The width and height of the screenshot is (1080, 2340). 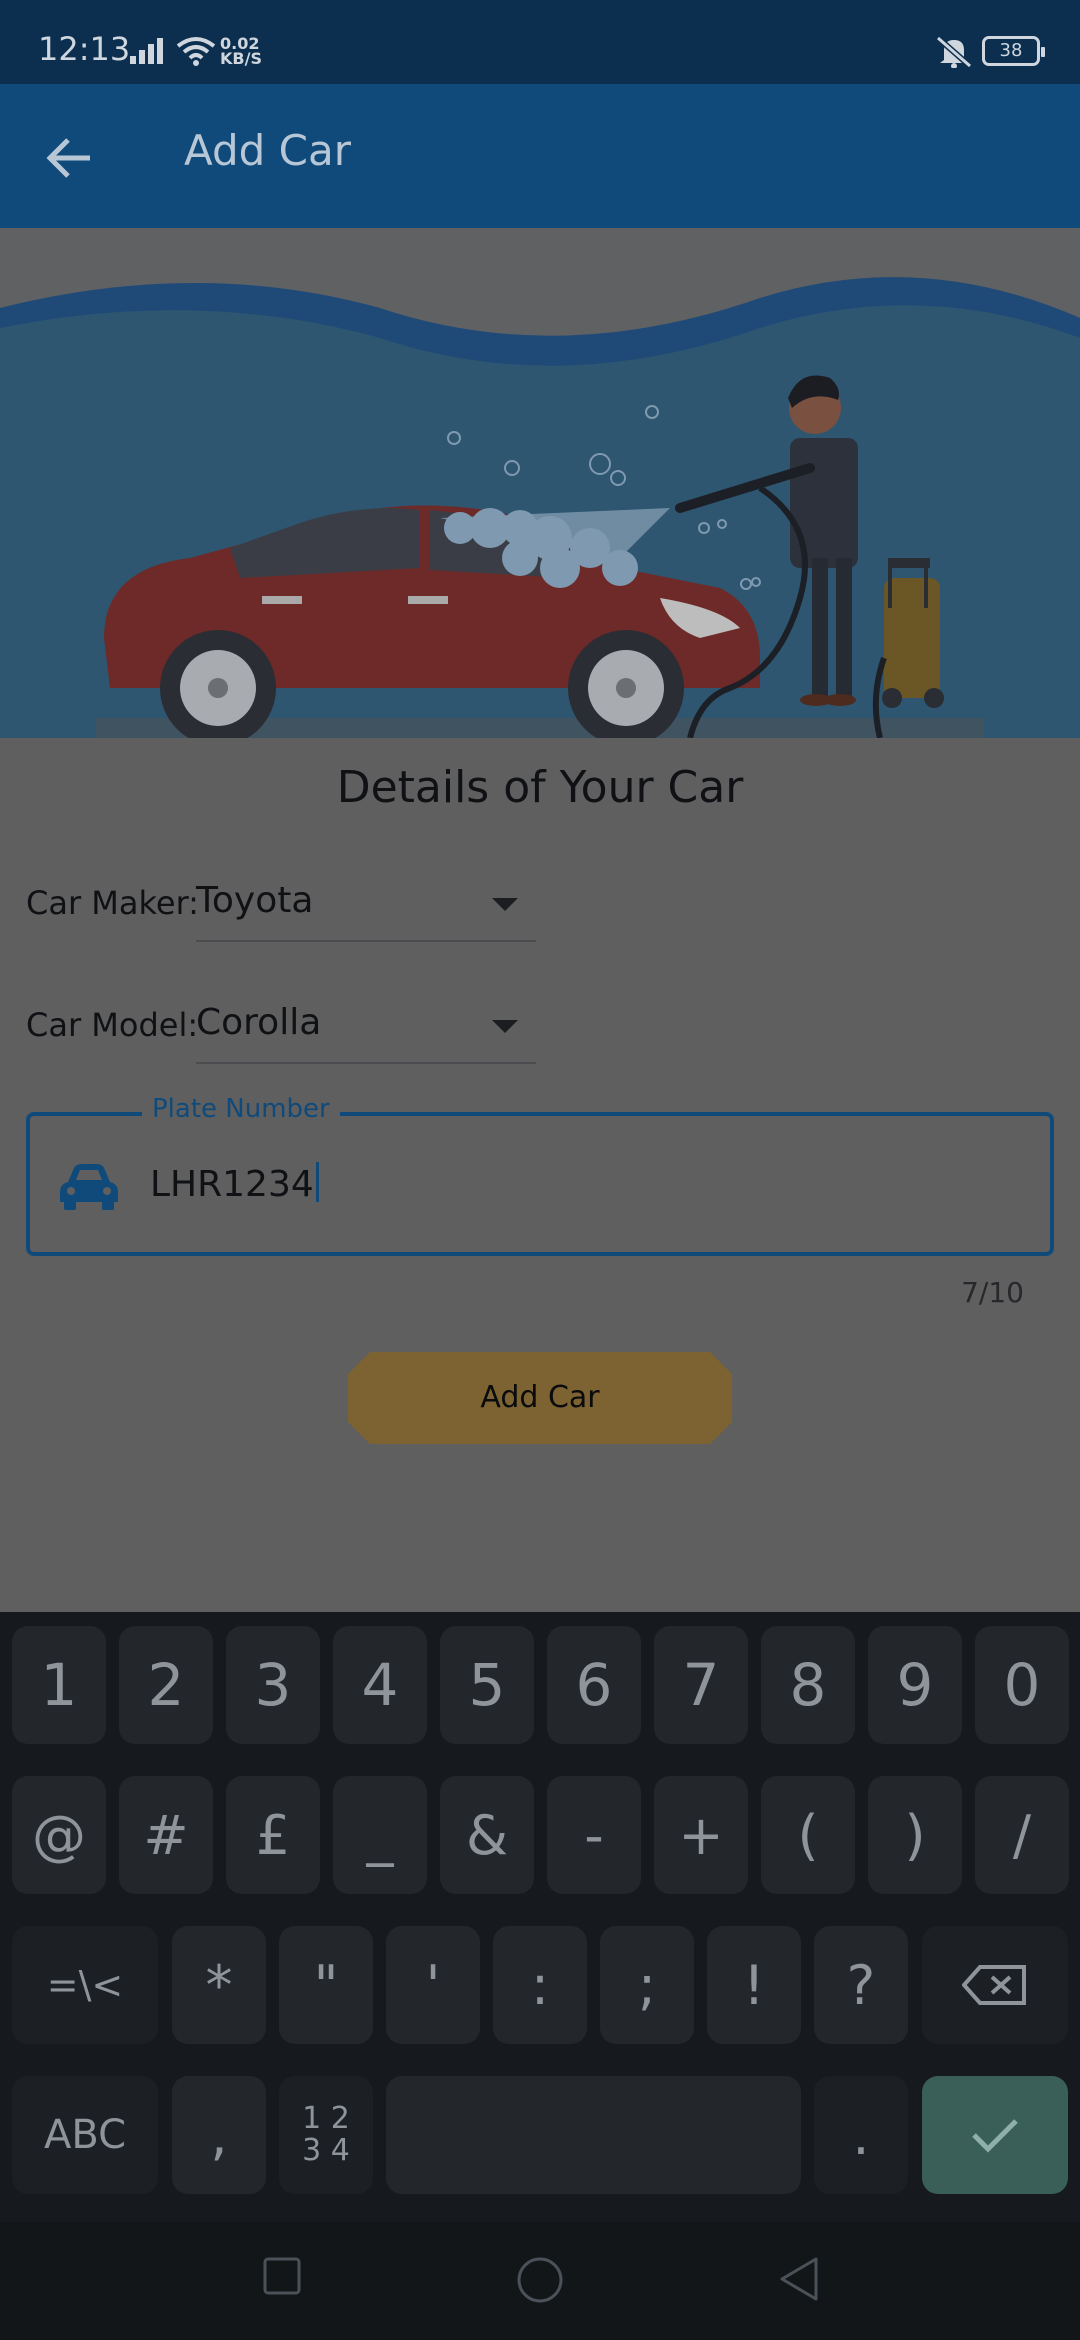 I want to click on add-car-button-label: Add Car, so click(x=540, y=1397).